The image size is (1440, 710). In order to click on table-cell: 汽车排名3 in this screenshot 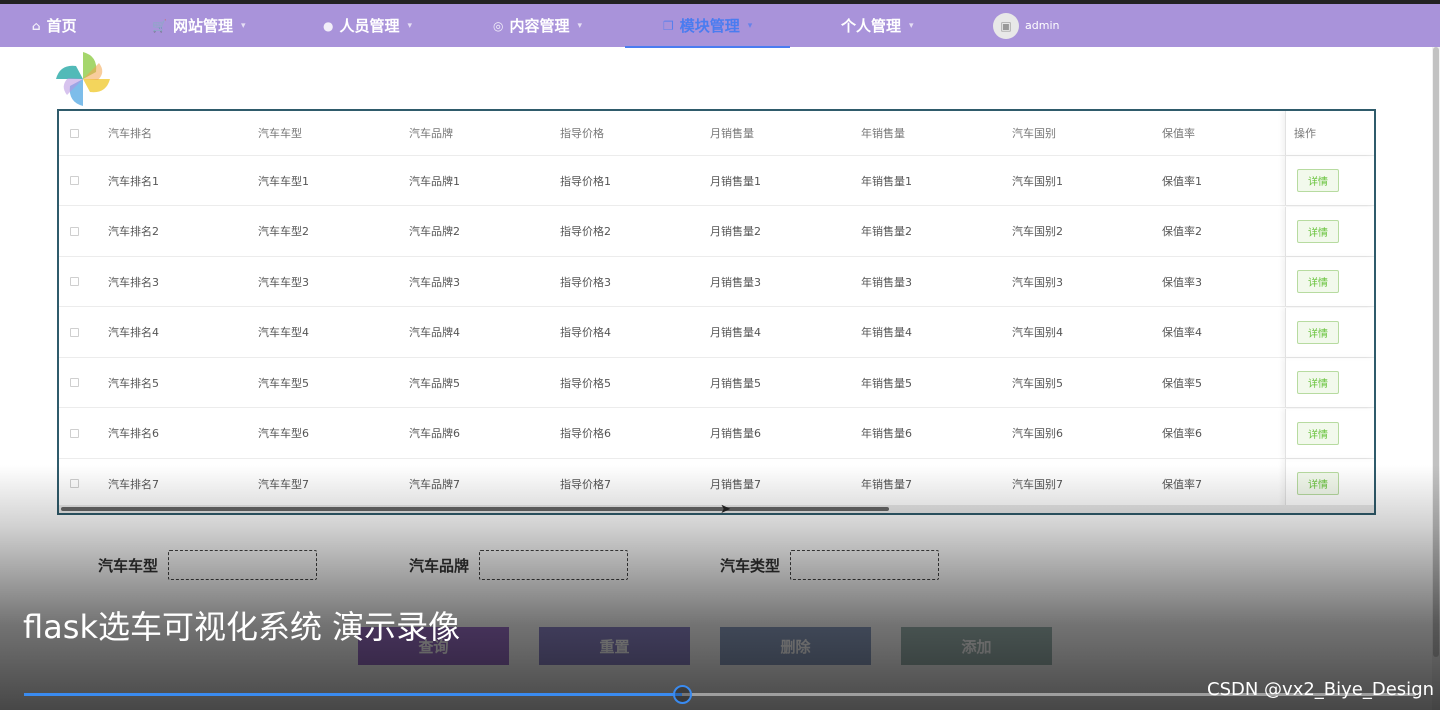, I will do `click(133, 282)`.